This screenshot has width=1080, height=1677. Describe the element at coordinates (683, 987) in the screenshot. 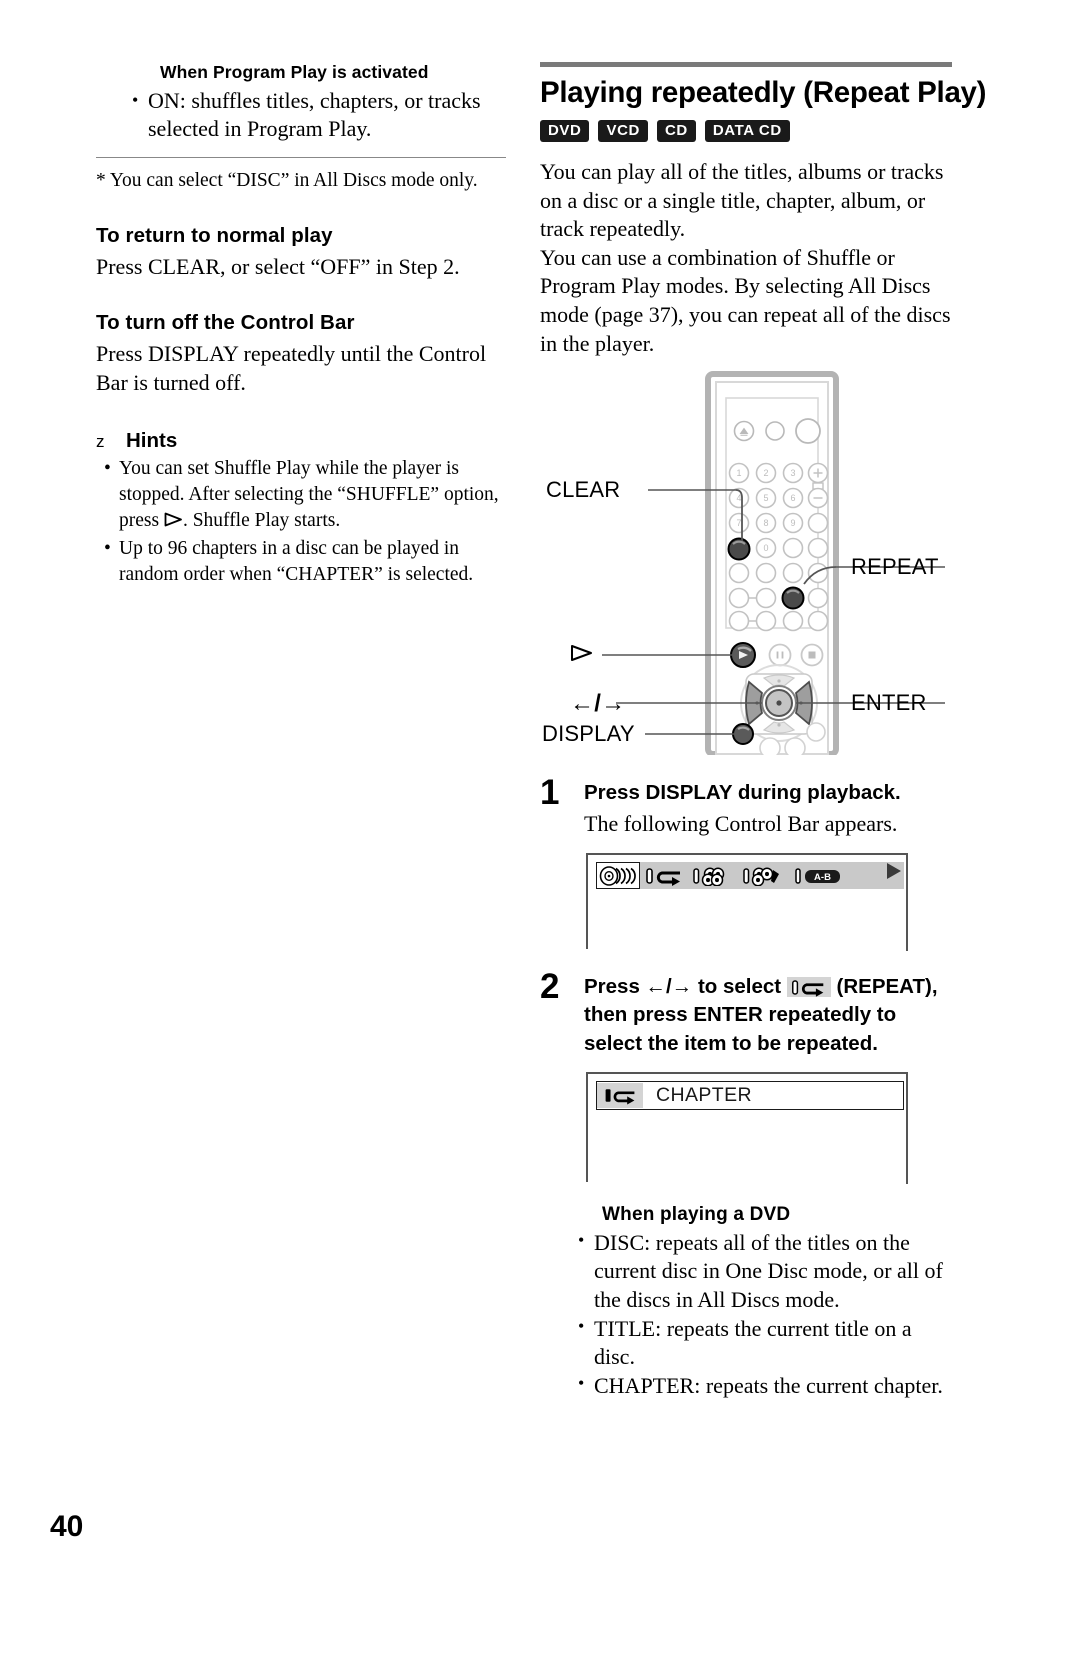

I see `step-2-title-part1: Press ←/→ to select` at that location.